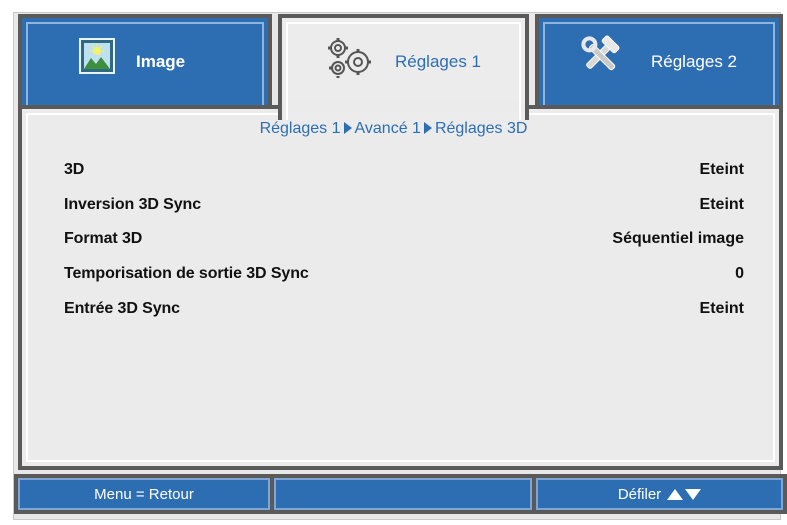 The image size is (787, 525). I want to click on tab-reglages-1-label: Réglages 1, so click(438, 61).